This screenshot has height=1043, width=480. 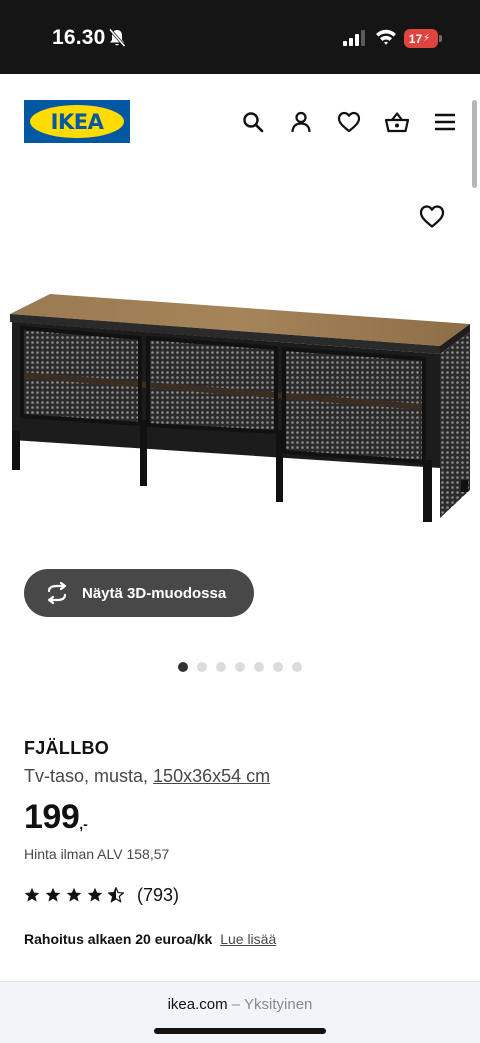 I want to click on add-to-favourites-heart-icon, so click(x=432, y=216).